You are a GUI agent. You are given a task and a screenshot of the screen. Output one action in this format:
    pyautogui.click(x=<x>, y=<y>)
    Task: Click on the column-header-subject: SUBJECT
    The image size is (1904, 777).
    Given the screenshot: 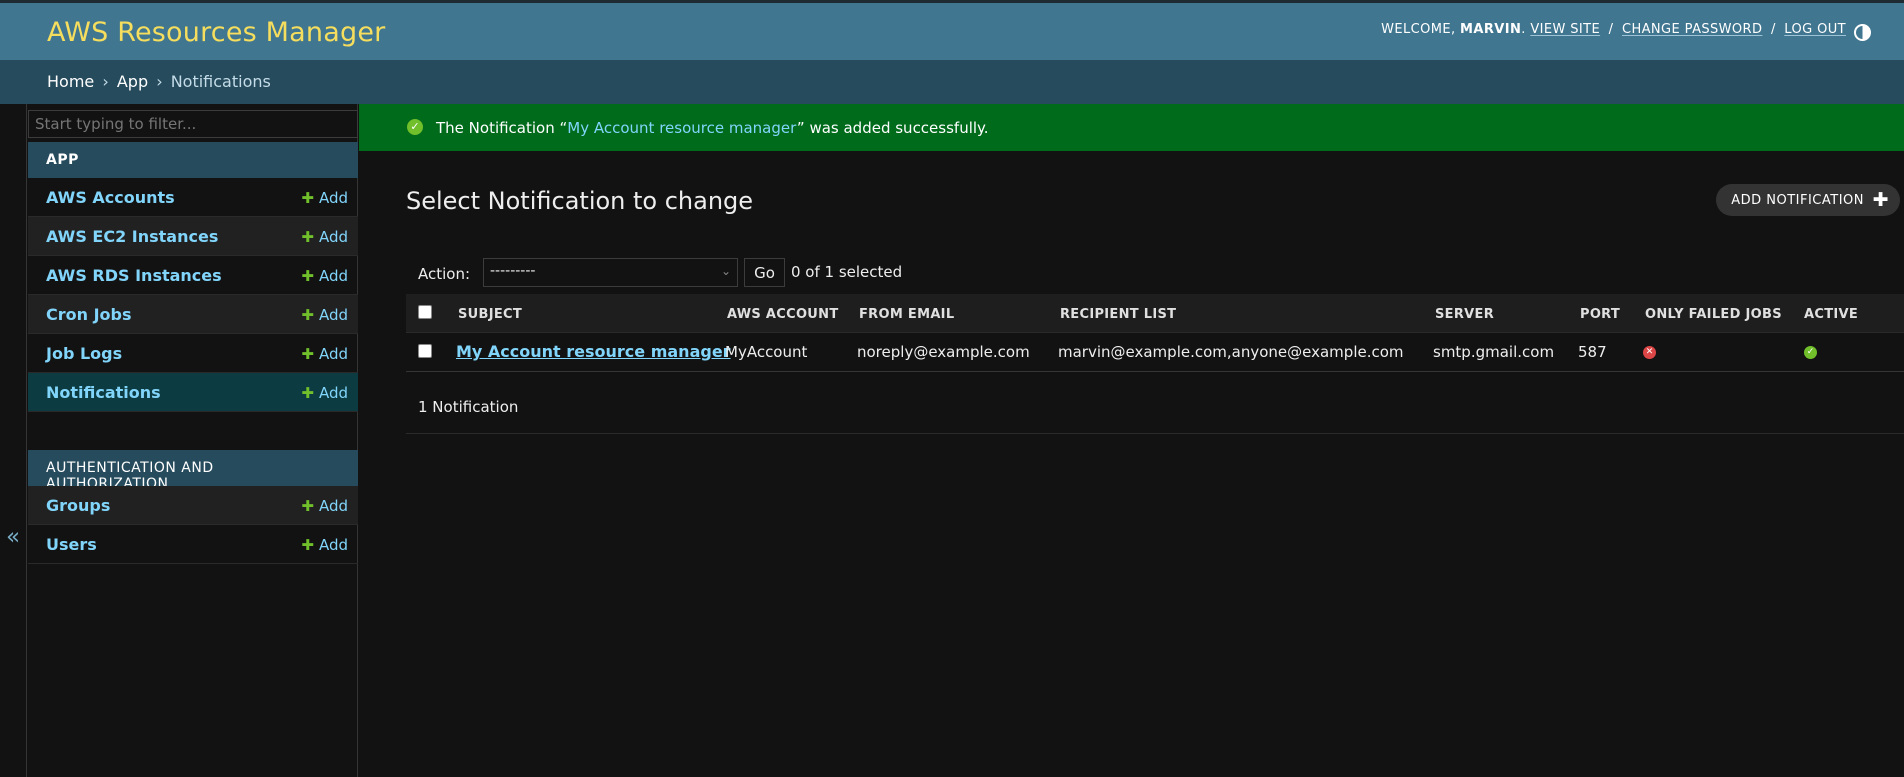 What is the action you would take?
    pyautogui.click(x=490, y=314)
    